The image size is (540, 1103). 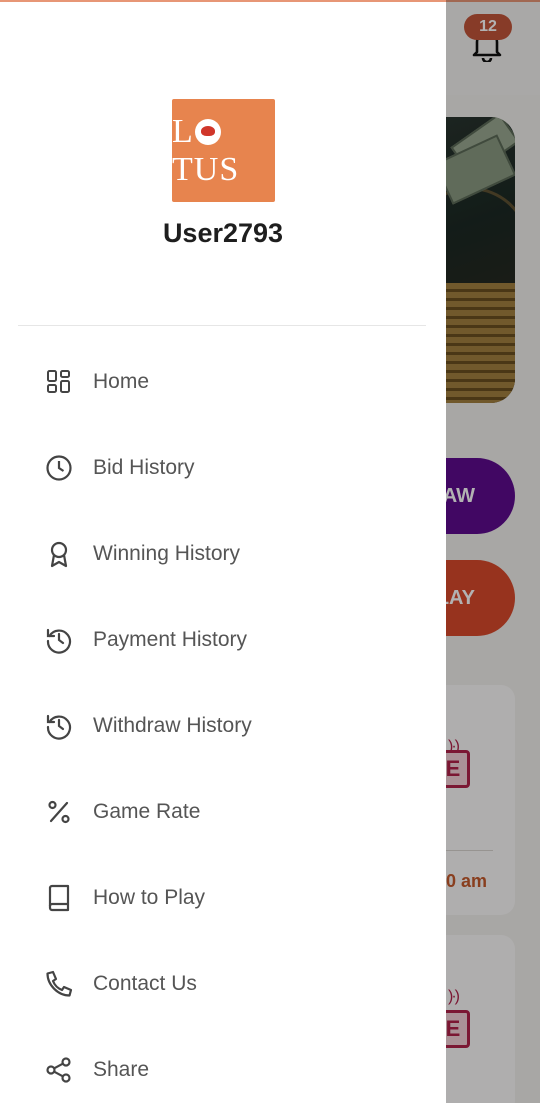 What do you see at coordinates (223, 812) in the screenshot?
I see `menu-item-game-rate: Game Rate` at bounding box center [223, 812].